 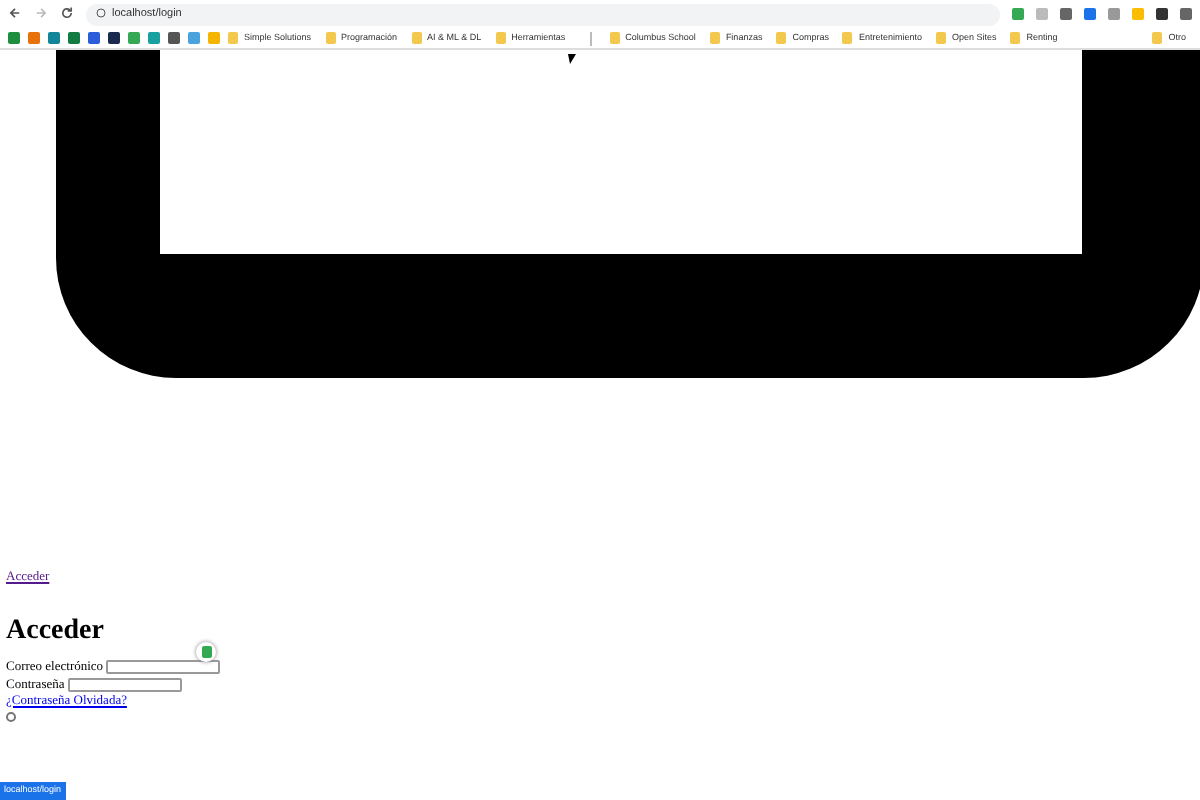 What do you see at coordinates (572, 59) in the screenshot?
I see `cursor-icon` at bounding box center [572, 59].